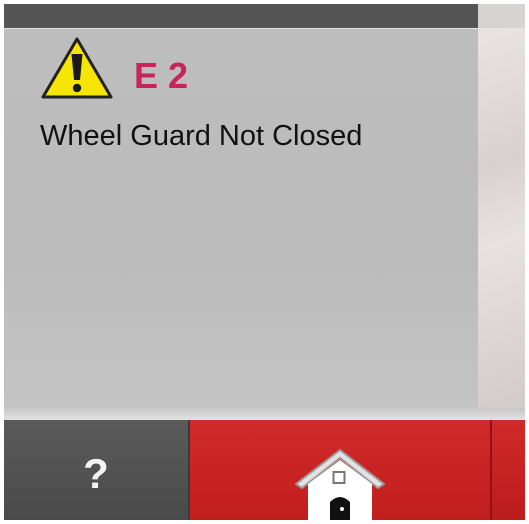 This screenshot has width=529, height=524. What do you see at coordinates (501, 222) in the screenshot?
I see `background-panel` at bounding box center [501, 222].